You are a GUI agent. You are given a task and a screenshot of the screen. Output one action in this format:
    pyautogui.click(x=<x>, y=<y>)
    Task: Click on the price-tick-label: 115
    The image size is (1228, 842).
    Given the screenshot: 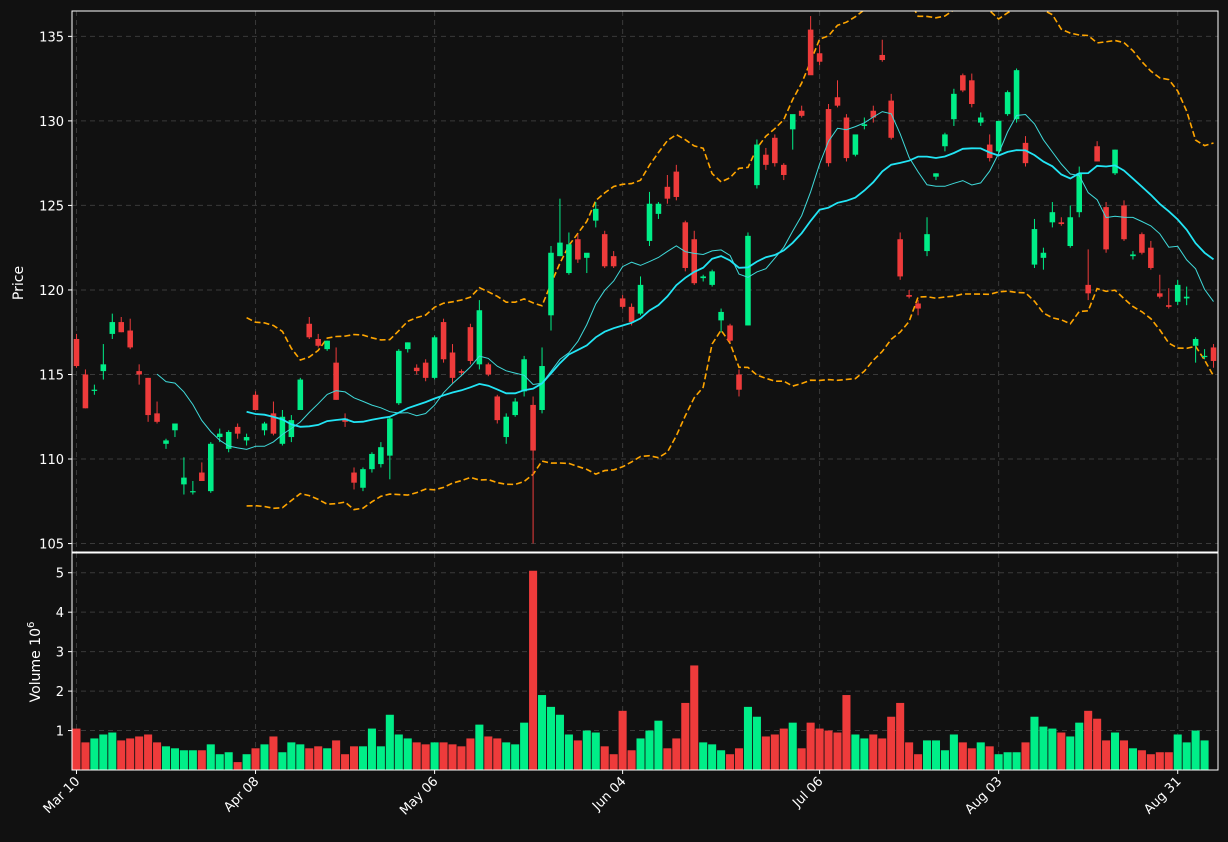 What is the action you would take?
    pyautogui.click(x=51, y=375)
    